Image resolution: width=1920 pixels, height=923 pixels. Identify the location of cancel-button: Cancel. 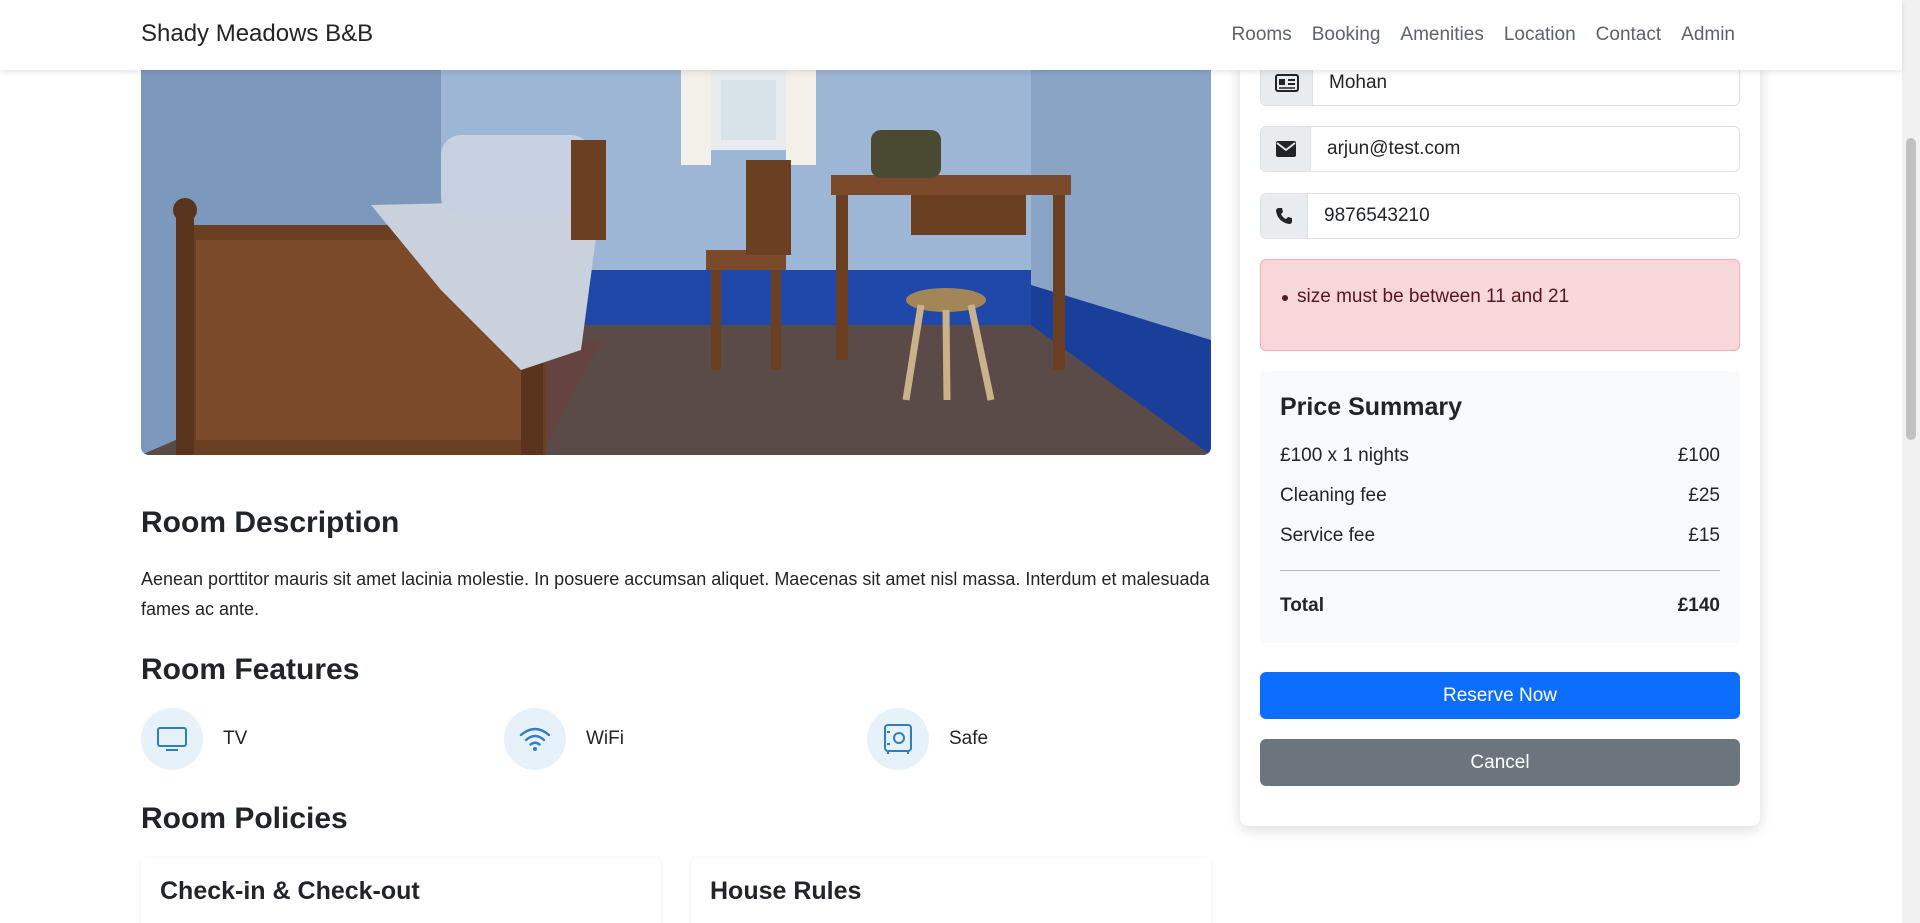
(1500, 762).